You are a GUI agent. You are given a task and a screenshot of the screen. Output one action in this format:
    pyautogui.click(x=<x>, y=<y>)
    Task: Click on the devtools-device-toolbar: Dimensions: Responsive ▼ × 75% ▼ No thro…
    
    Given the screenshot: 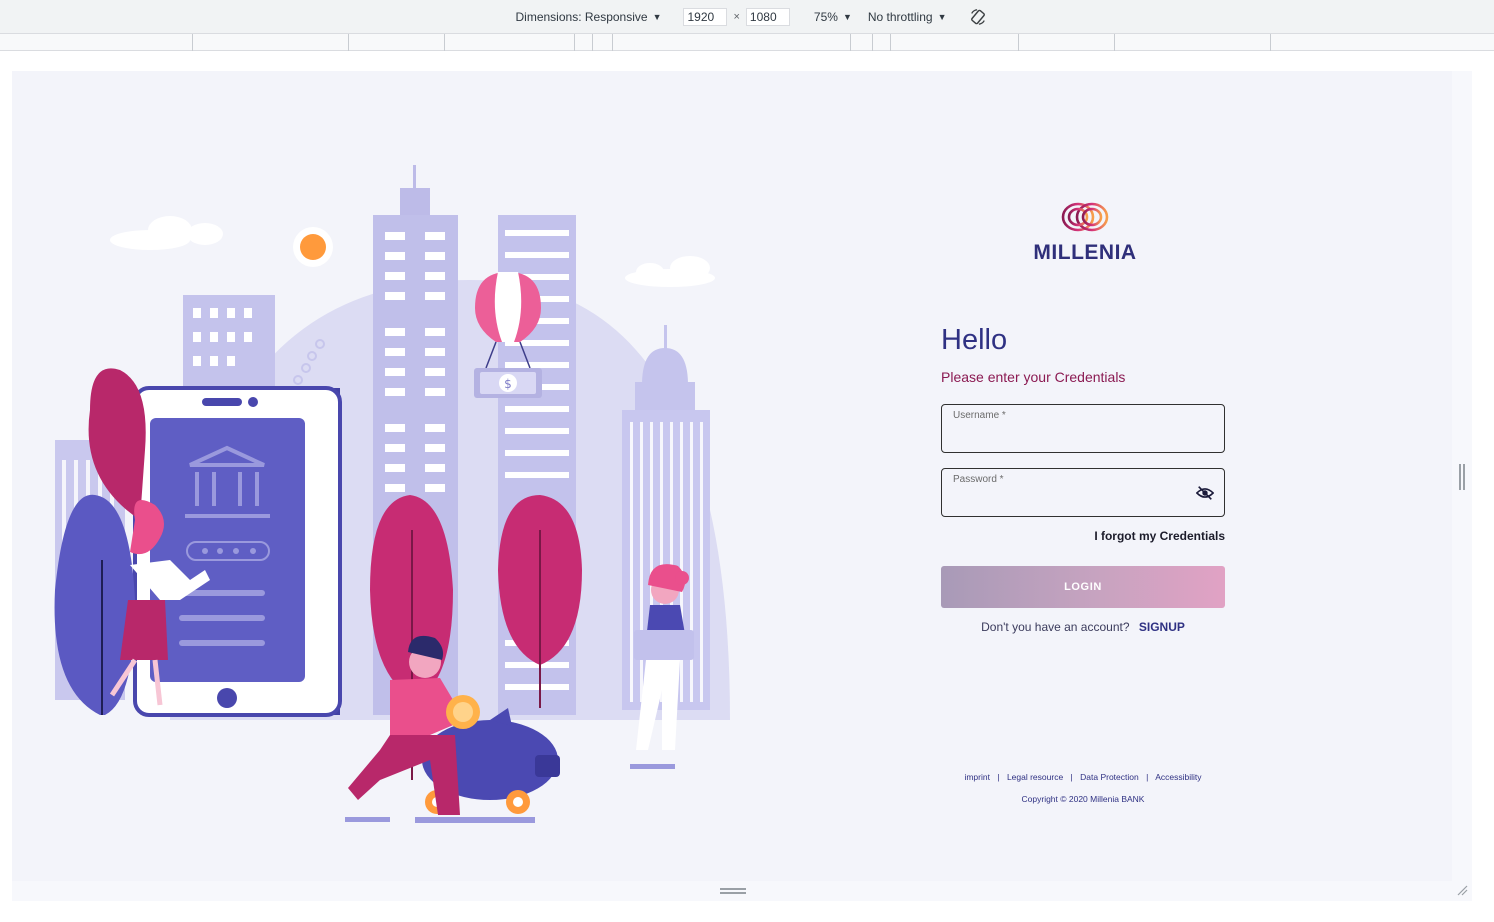 What is the action you would take?
    pyautogui.click(x=747, y=17)
    